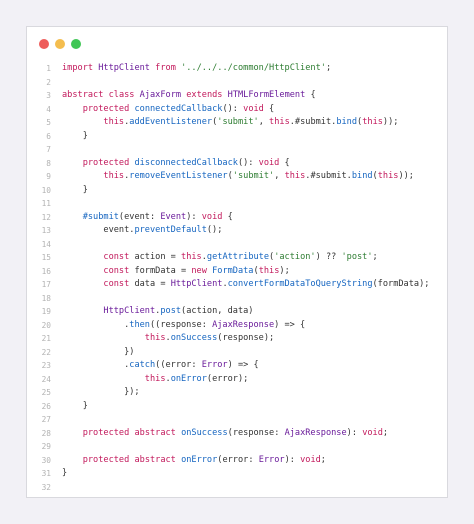 The height and width of the screenshot is (524, 474). I want to click on line-number: 9, so click(48, 176).